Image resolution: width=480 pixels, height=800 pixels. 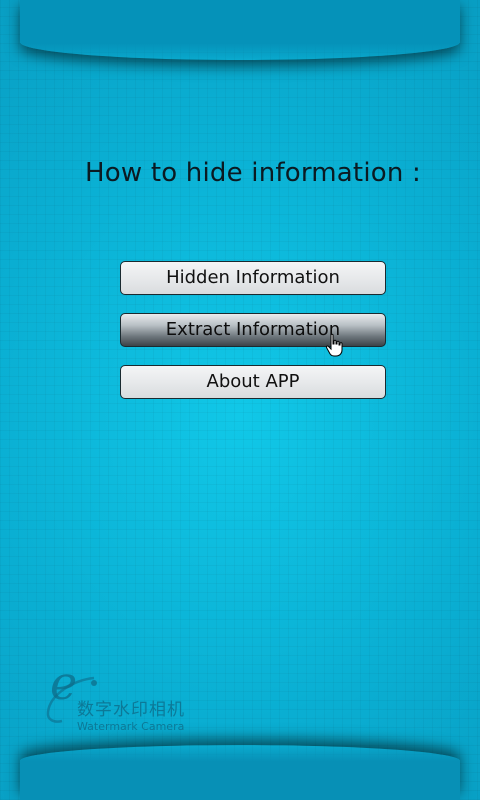 I want to click on hand-pointer-icon, so click(x=334, y=345).